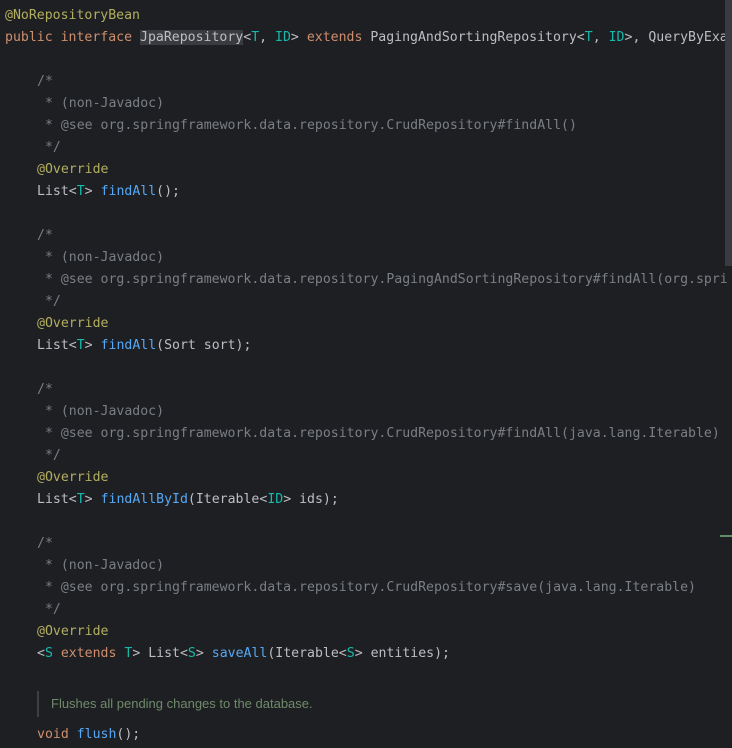 This screenshot has height=748, width=732. I want to click on code-line: @NoRepositoryBean, so click(72, 16).